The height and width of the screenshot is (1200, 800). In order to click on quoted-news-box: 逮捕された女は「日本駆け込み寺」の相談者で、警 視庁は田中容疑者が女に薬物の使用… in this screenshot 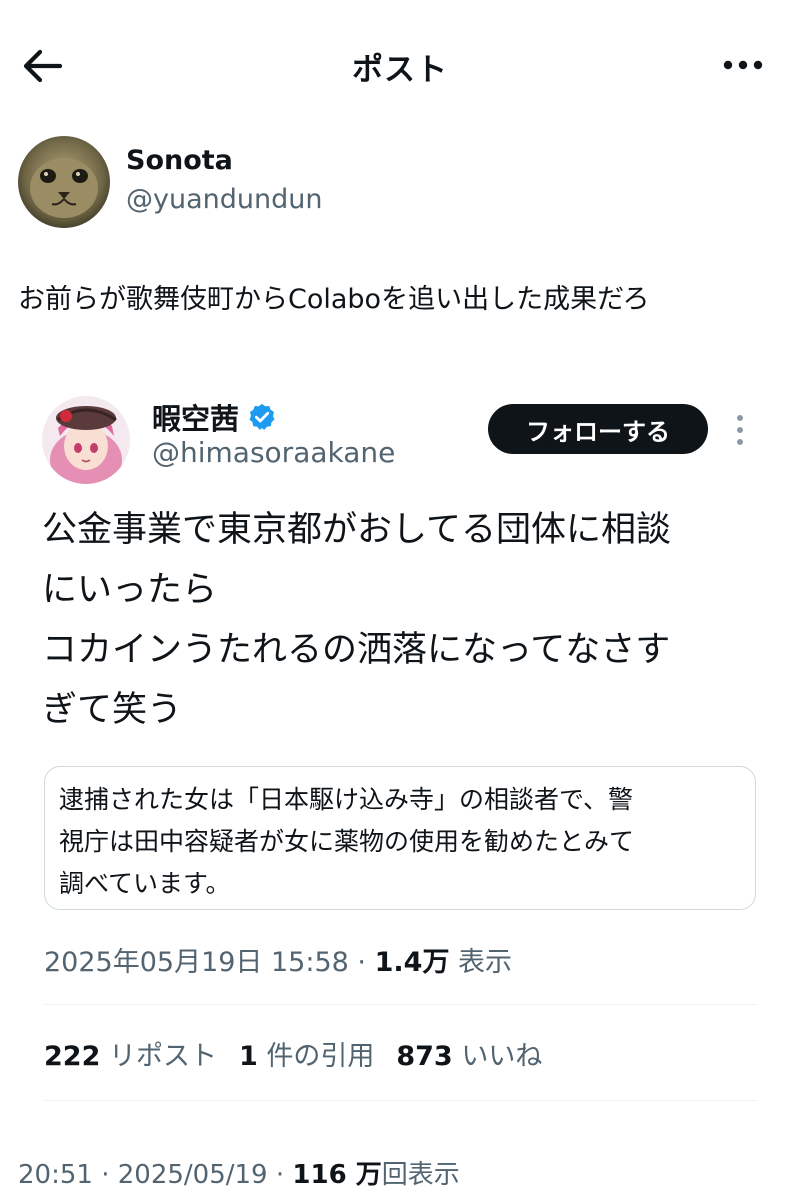, I will do `click(400, 838)`.